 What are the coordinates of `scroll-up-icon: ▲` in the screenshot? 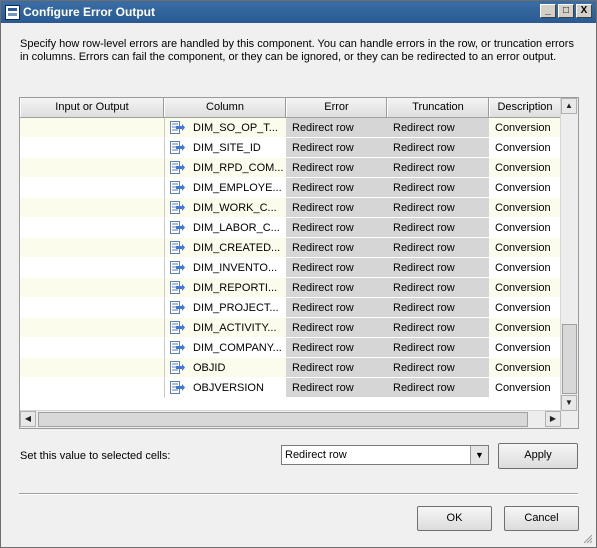 It's located at (569, 106).